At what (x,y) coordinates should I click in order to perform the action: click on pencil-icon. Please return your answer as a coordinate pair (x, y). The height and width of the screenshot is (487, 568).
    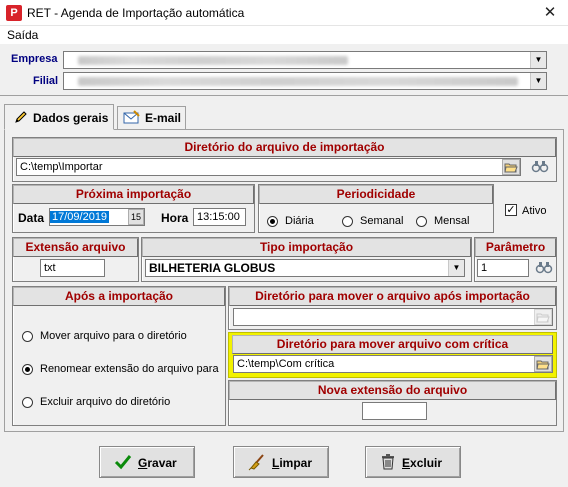
    Looking at the image, I should click on (21, 117).